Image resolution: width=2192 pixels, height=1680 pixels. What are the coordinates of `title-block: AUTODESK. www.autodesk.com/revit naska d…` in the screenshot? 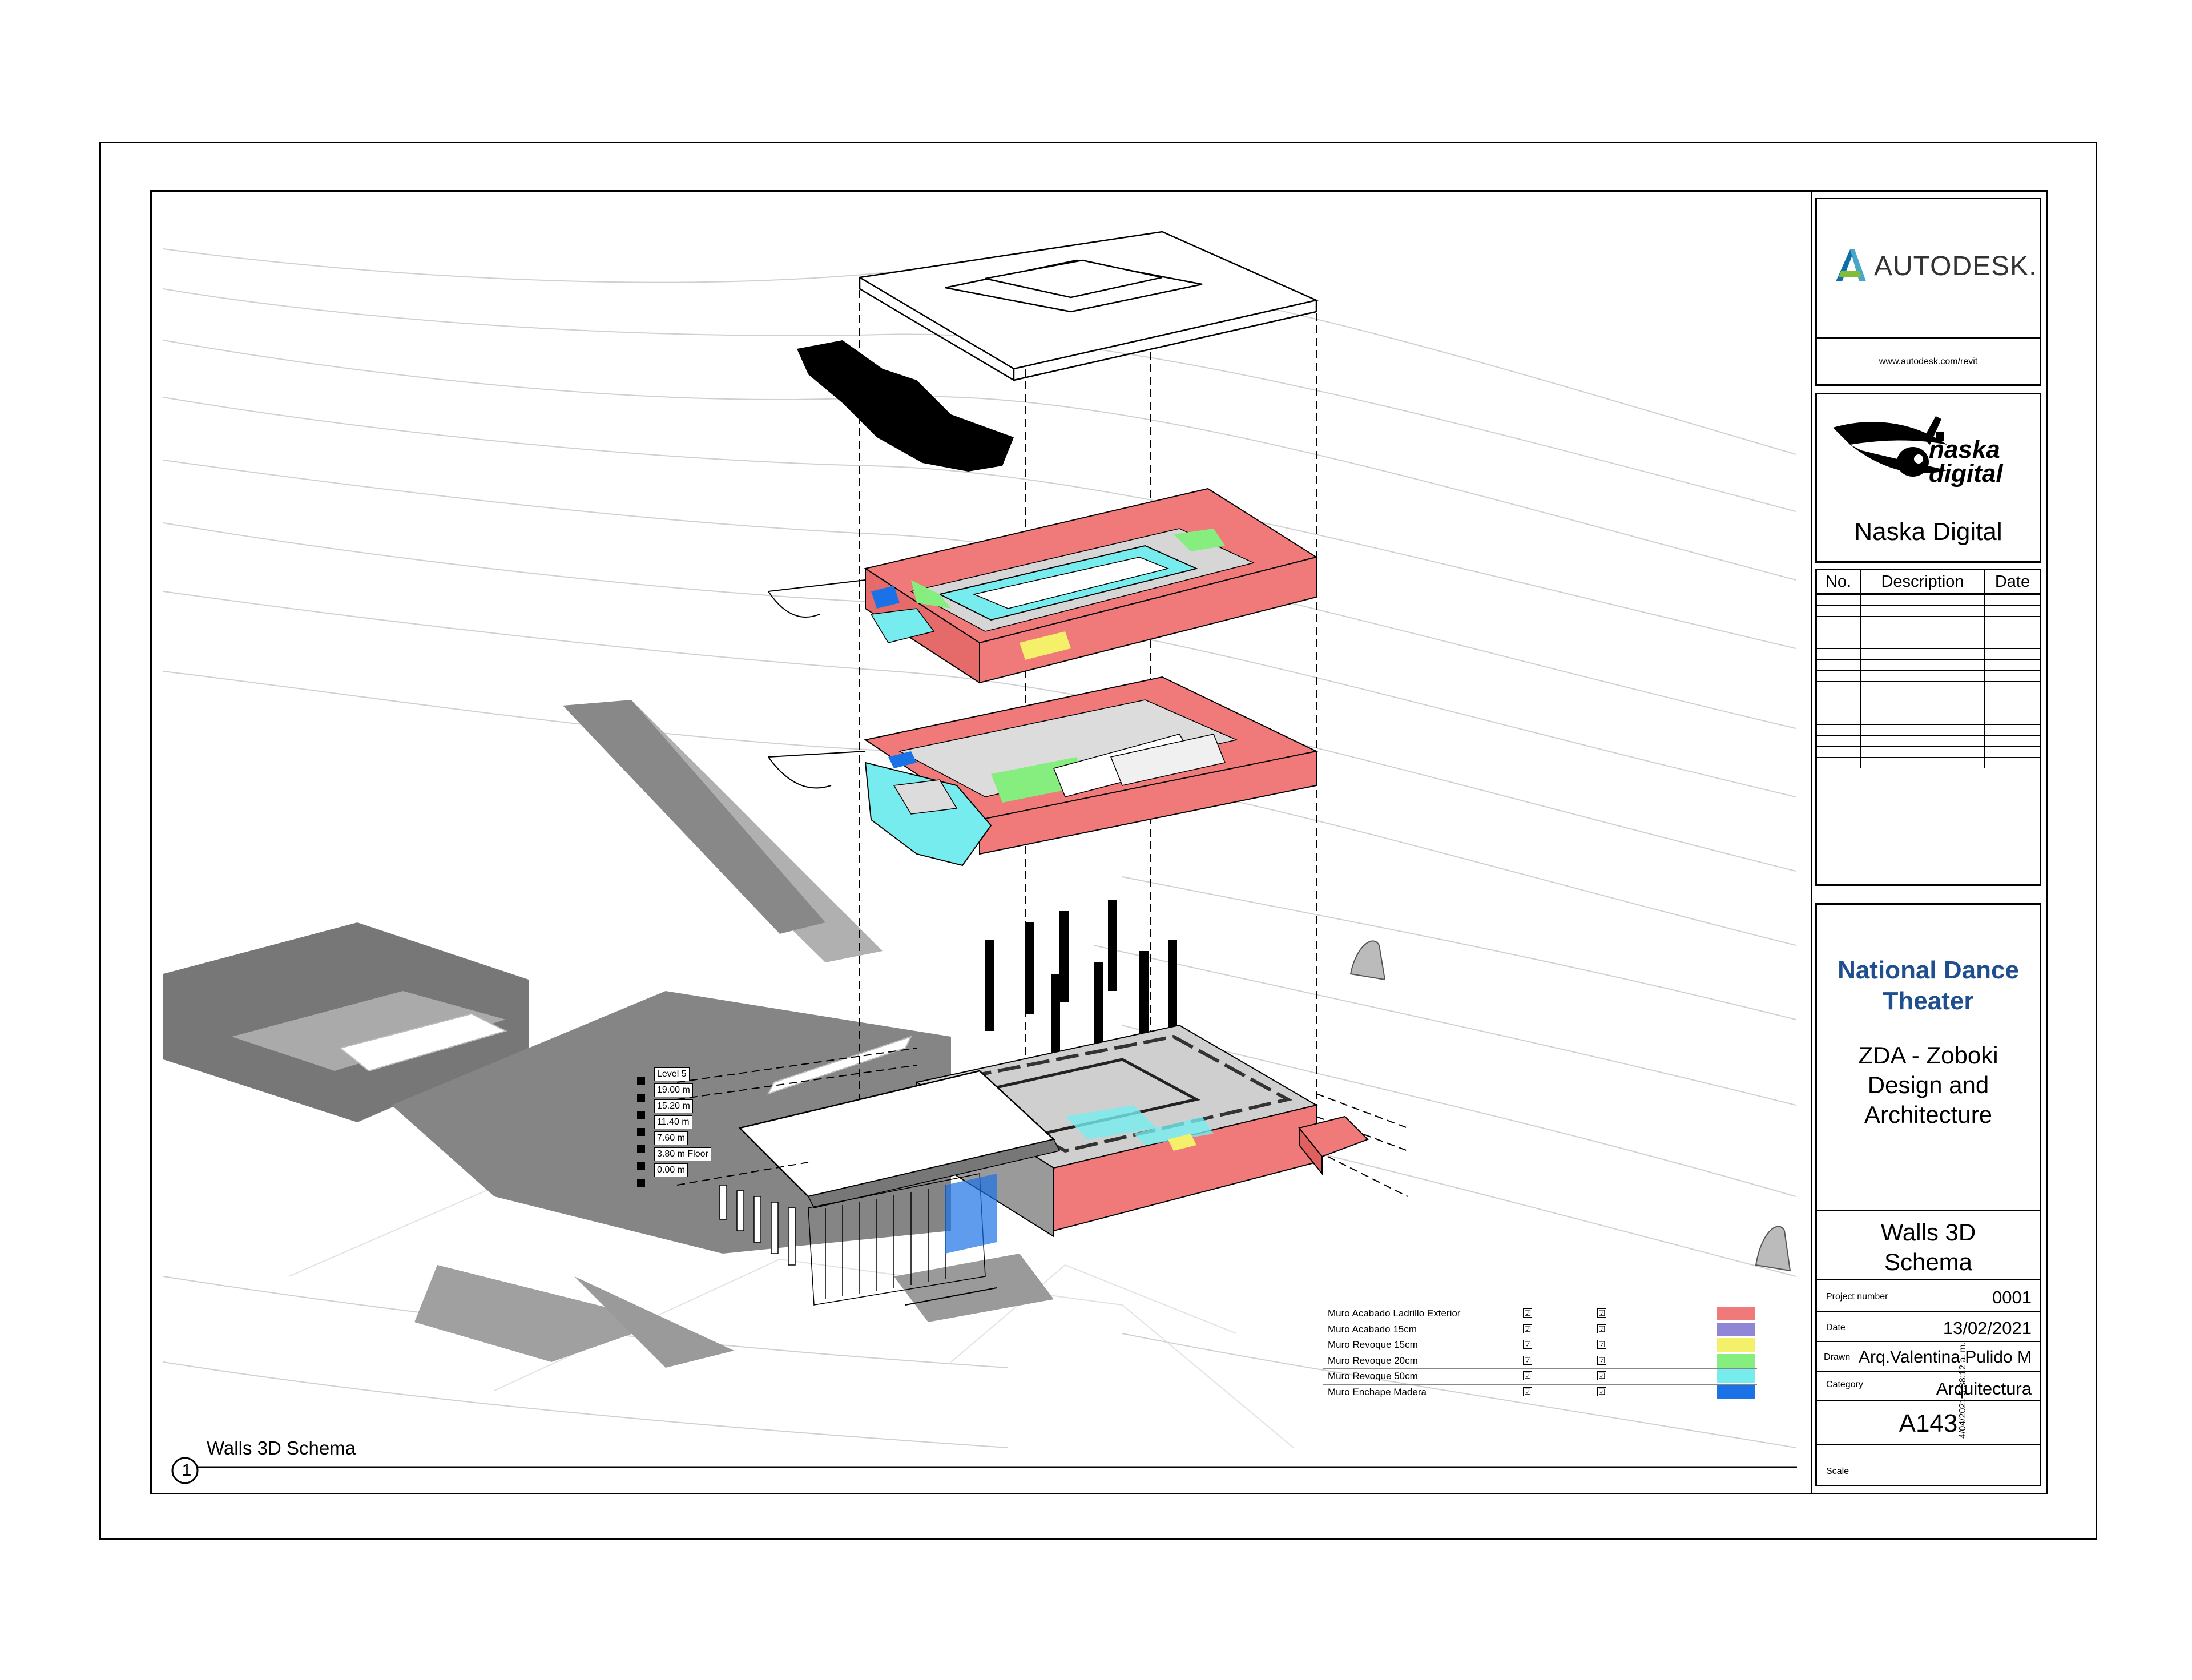 It's located at (1928, 843).